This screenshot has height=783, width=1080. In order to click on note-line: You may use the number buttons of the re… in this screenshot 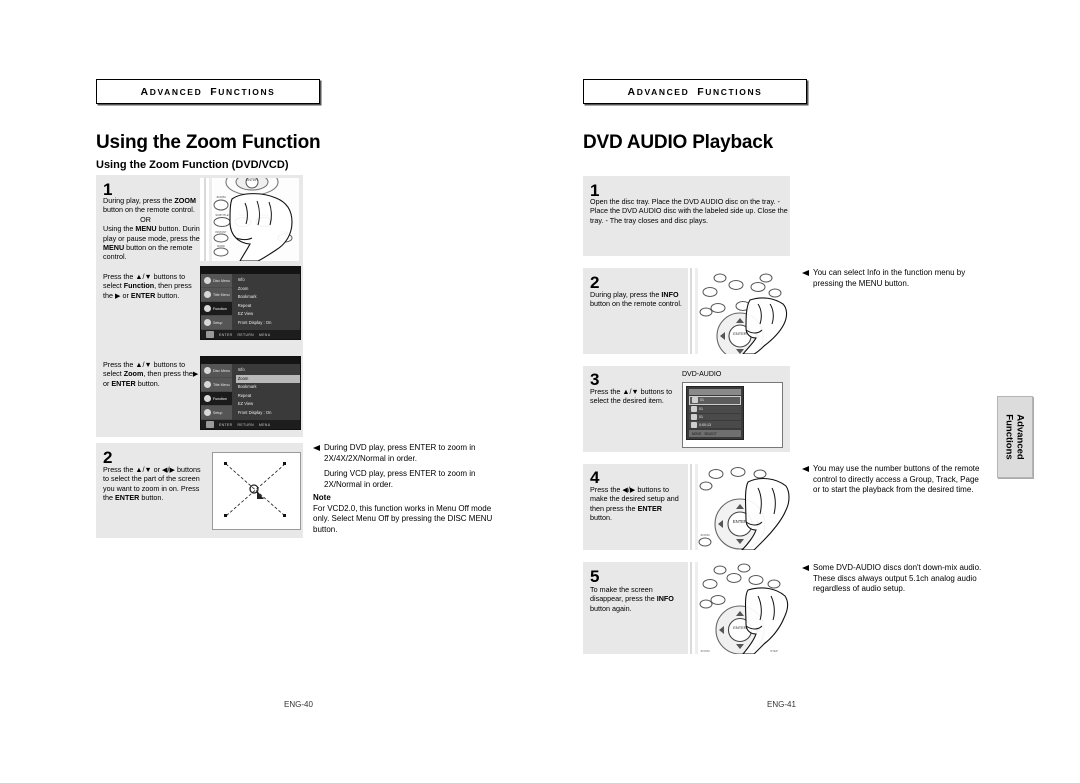, I will do `click(896, 468)`.